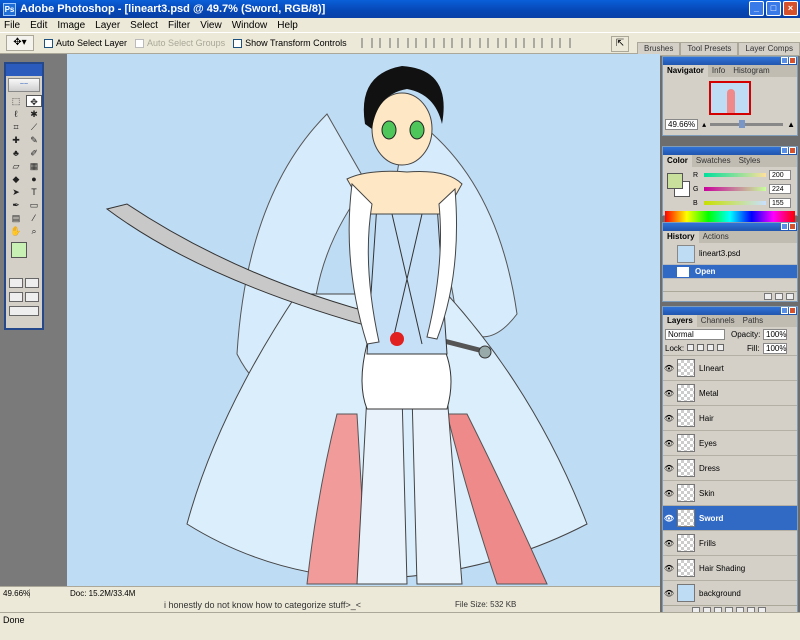 This screenshot has width=800, height=640. I want to click on layer-row: 👁 Metal, so click(730, 392).